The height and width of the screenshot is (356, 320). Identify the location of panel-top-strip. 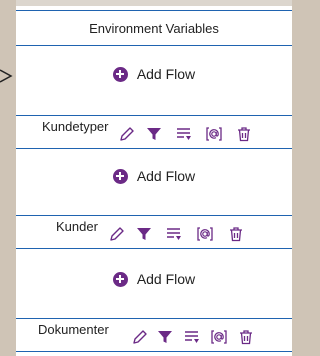
(154, 3).